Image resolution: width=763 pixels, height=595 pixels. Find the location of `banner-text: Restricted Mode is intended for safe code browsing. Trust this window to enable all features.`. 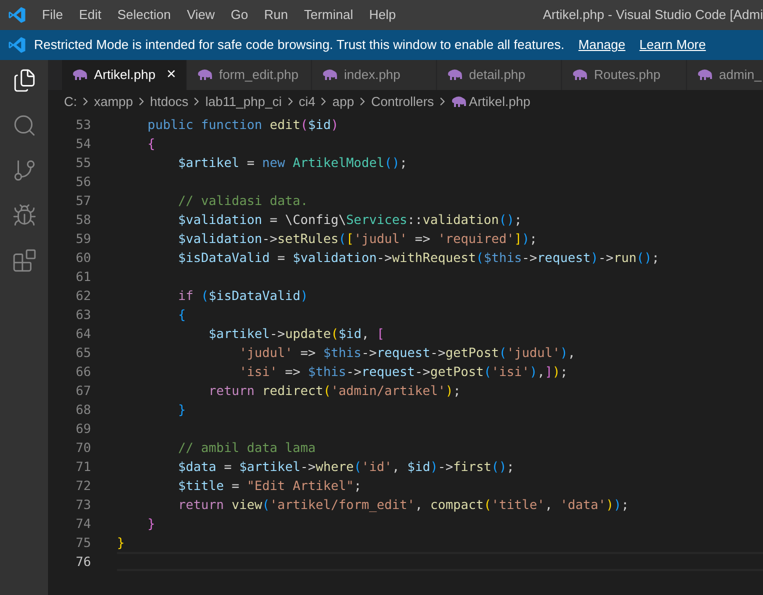

banner-text: Restricted Mode is intended for safe code browsing. Trust this window to enable all features. is located at coordinates (299, 45).